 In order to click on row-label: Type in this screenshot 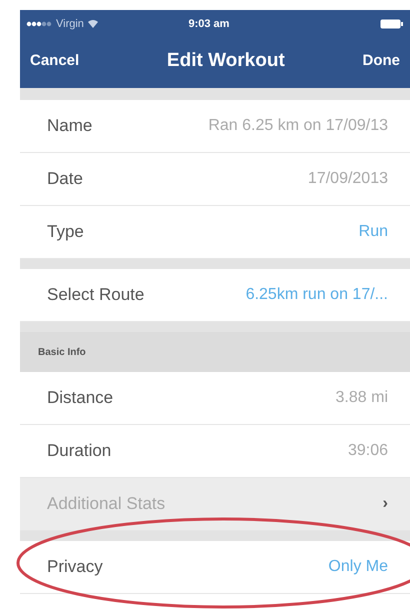, I will do `click(65, 232)`.